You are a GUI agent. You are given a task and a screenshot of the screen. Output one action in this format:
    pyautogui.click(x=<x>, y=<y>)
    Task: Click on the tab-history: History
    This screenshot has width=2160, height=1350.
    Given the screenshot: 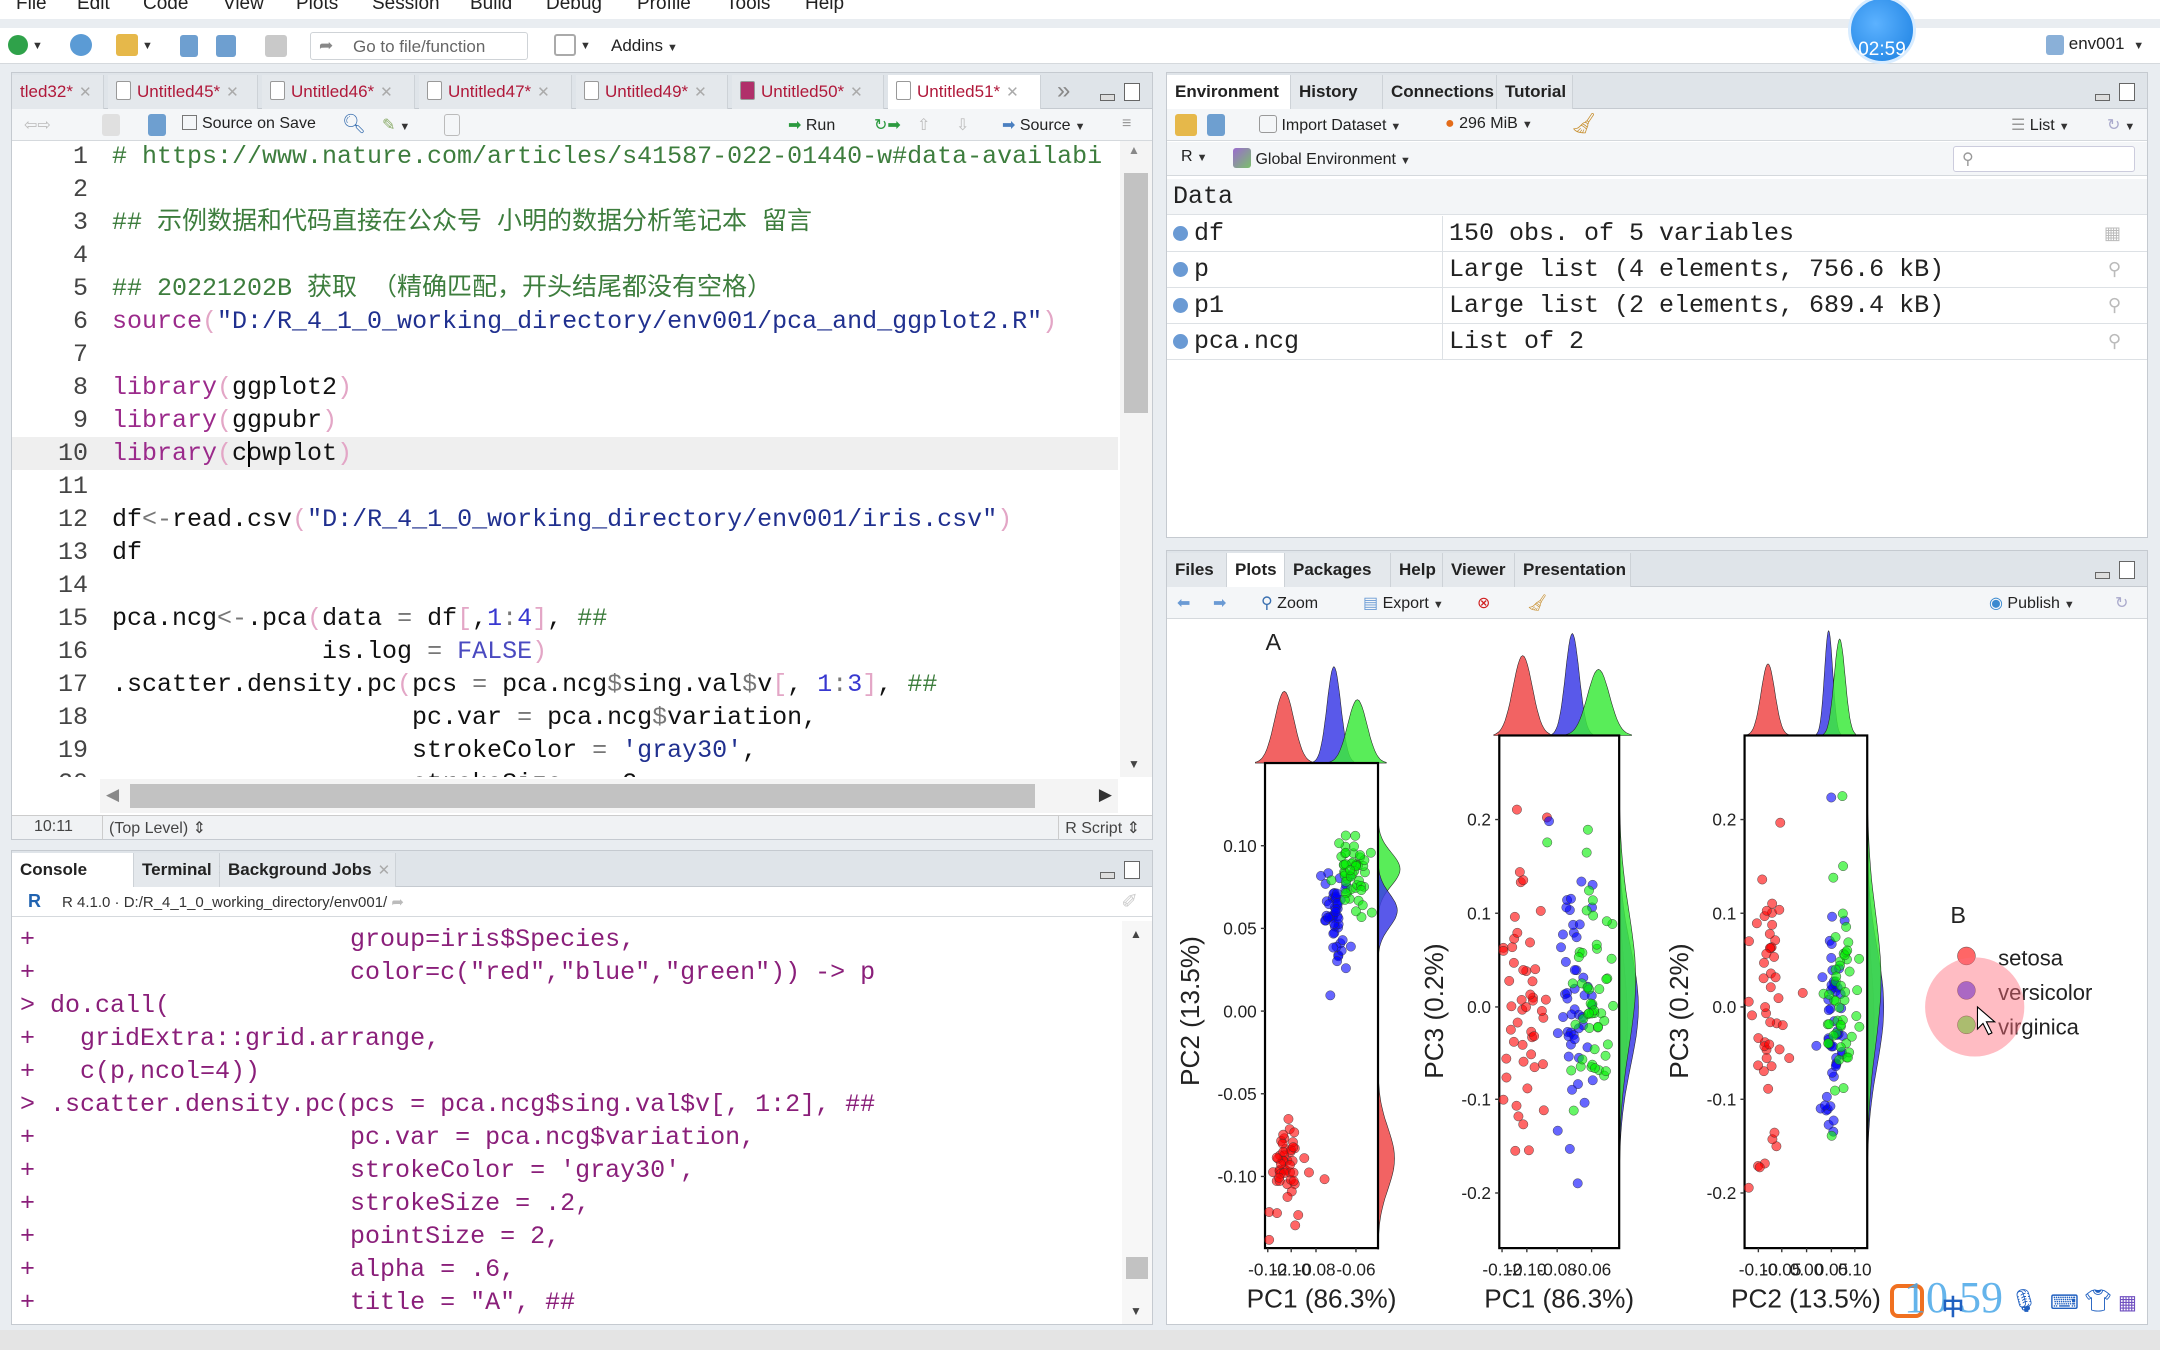 What is the action you would take?
    pyautogui.click(x=1337, y=92)
    